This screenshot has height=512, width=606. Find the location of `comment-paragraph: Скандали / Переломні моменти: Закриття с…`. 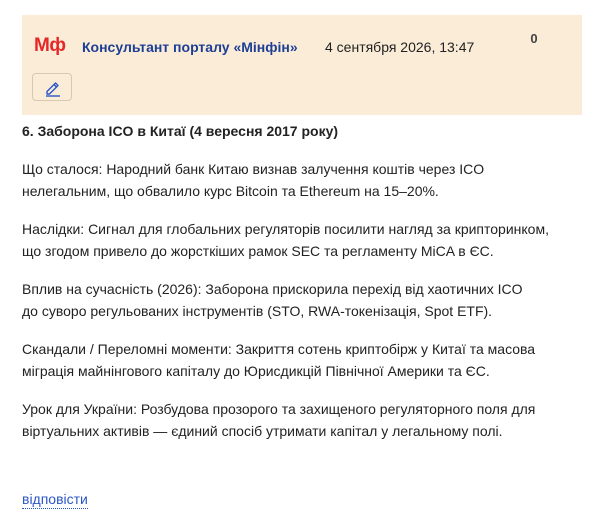

comment-paragraph: Скандали / Переломні моменти: Закриття с… is located at coordinates (305, 360).